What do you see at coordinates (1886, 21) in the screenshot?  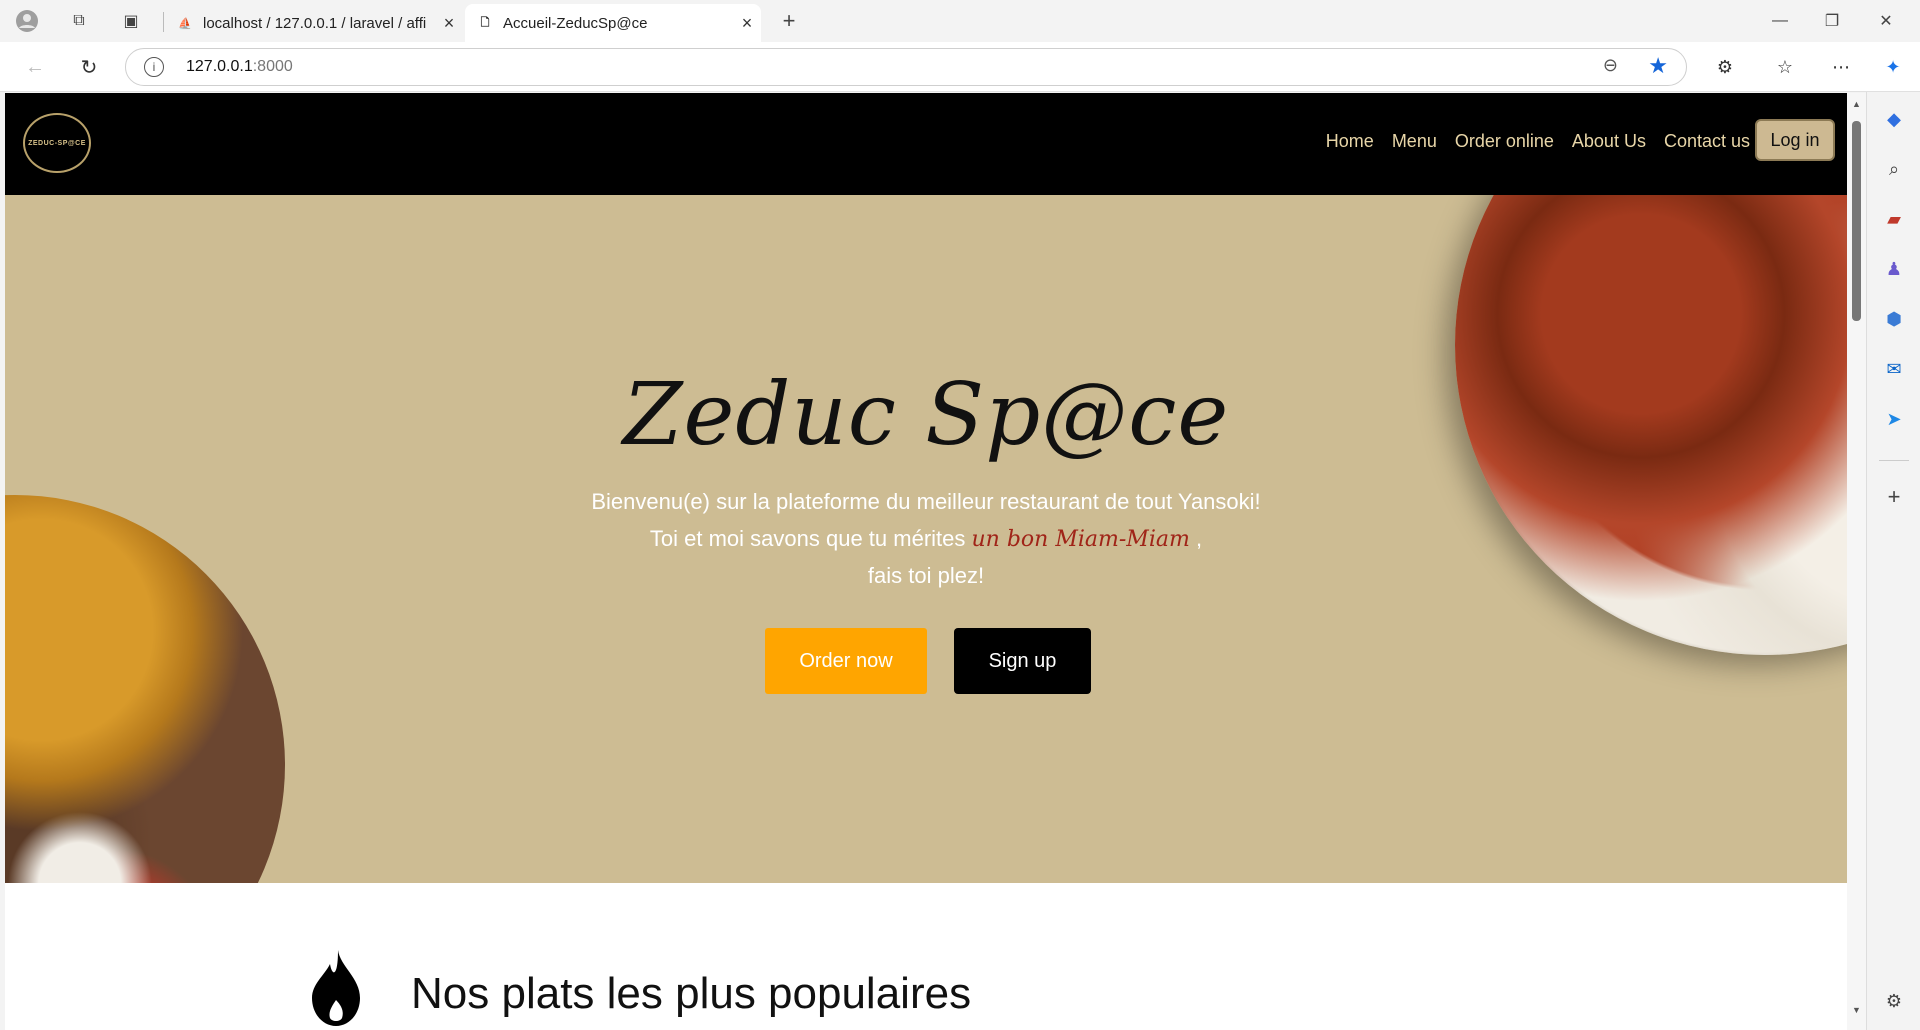 I see `close-window-icon: ✕` at bounding box center [1886, 21].